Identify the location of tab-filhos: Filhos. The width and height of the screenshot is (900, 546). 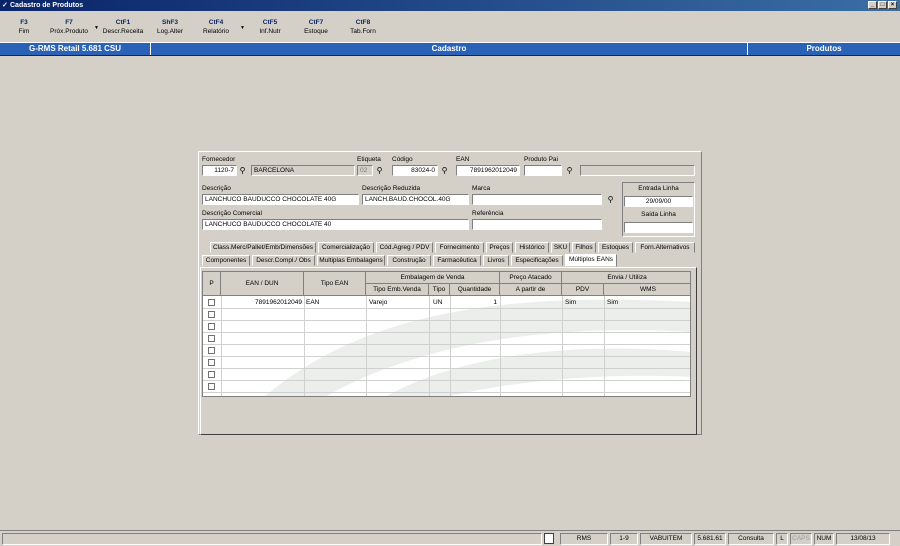
(584, 247).